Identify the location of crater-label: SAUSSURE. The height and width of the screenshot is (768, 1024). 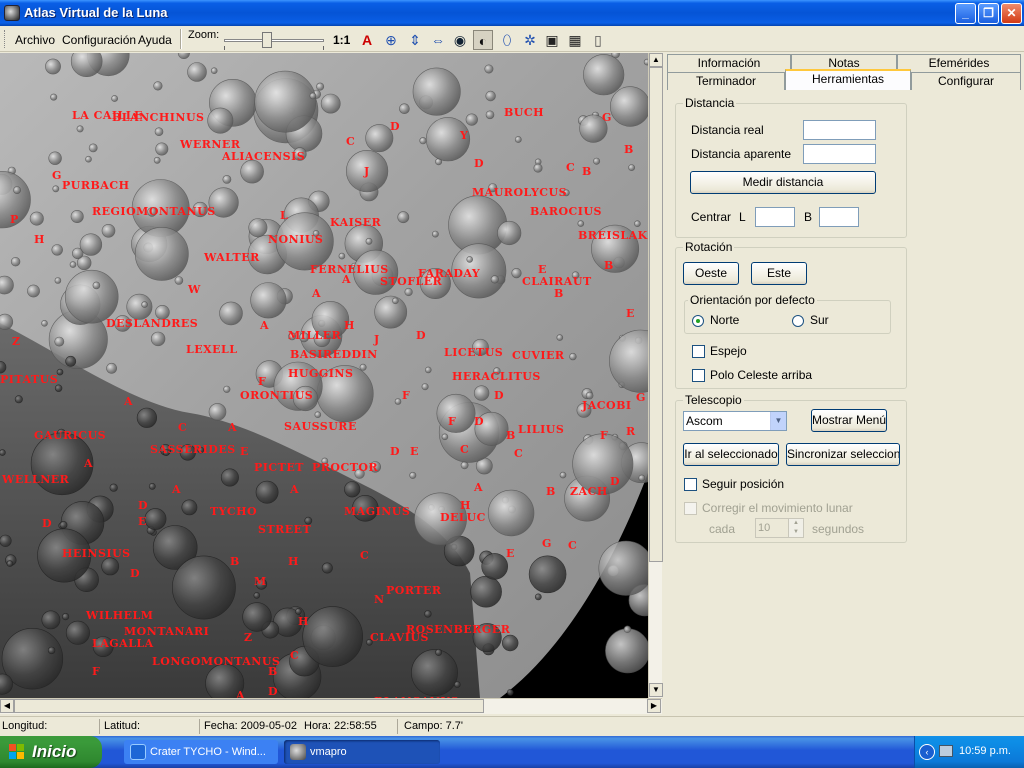
(320, 426).